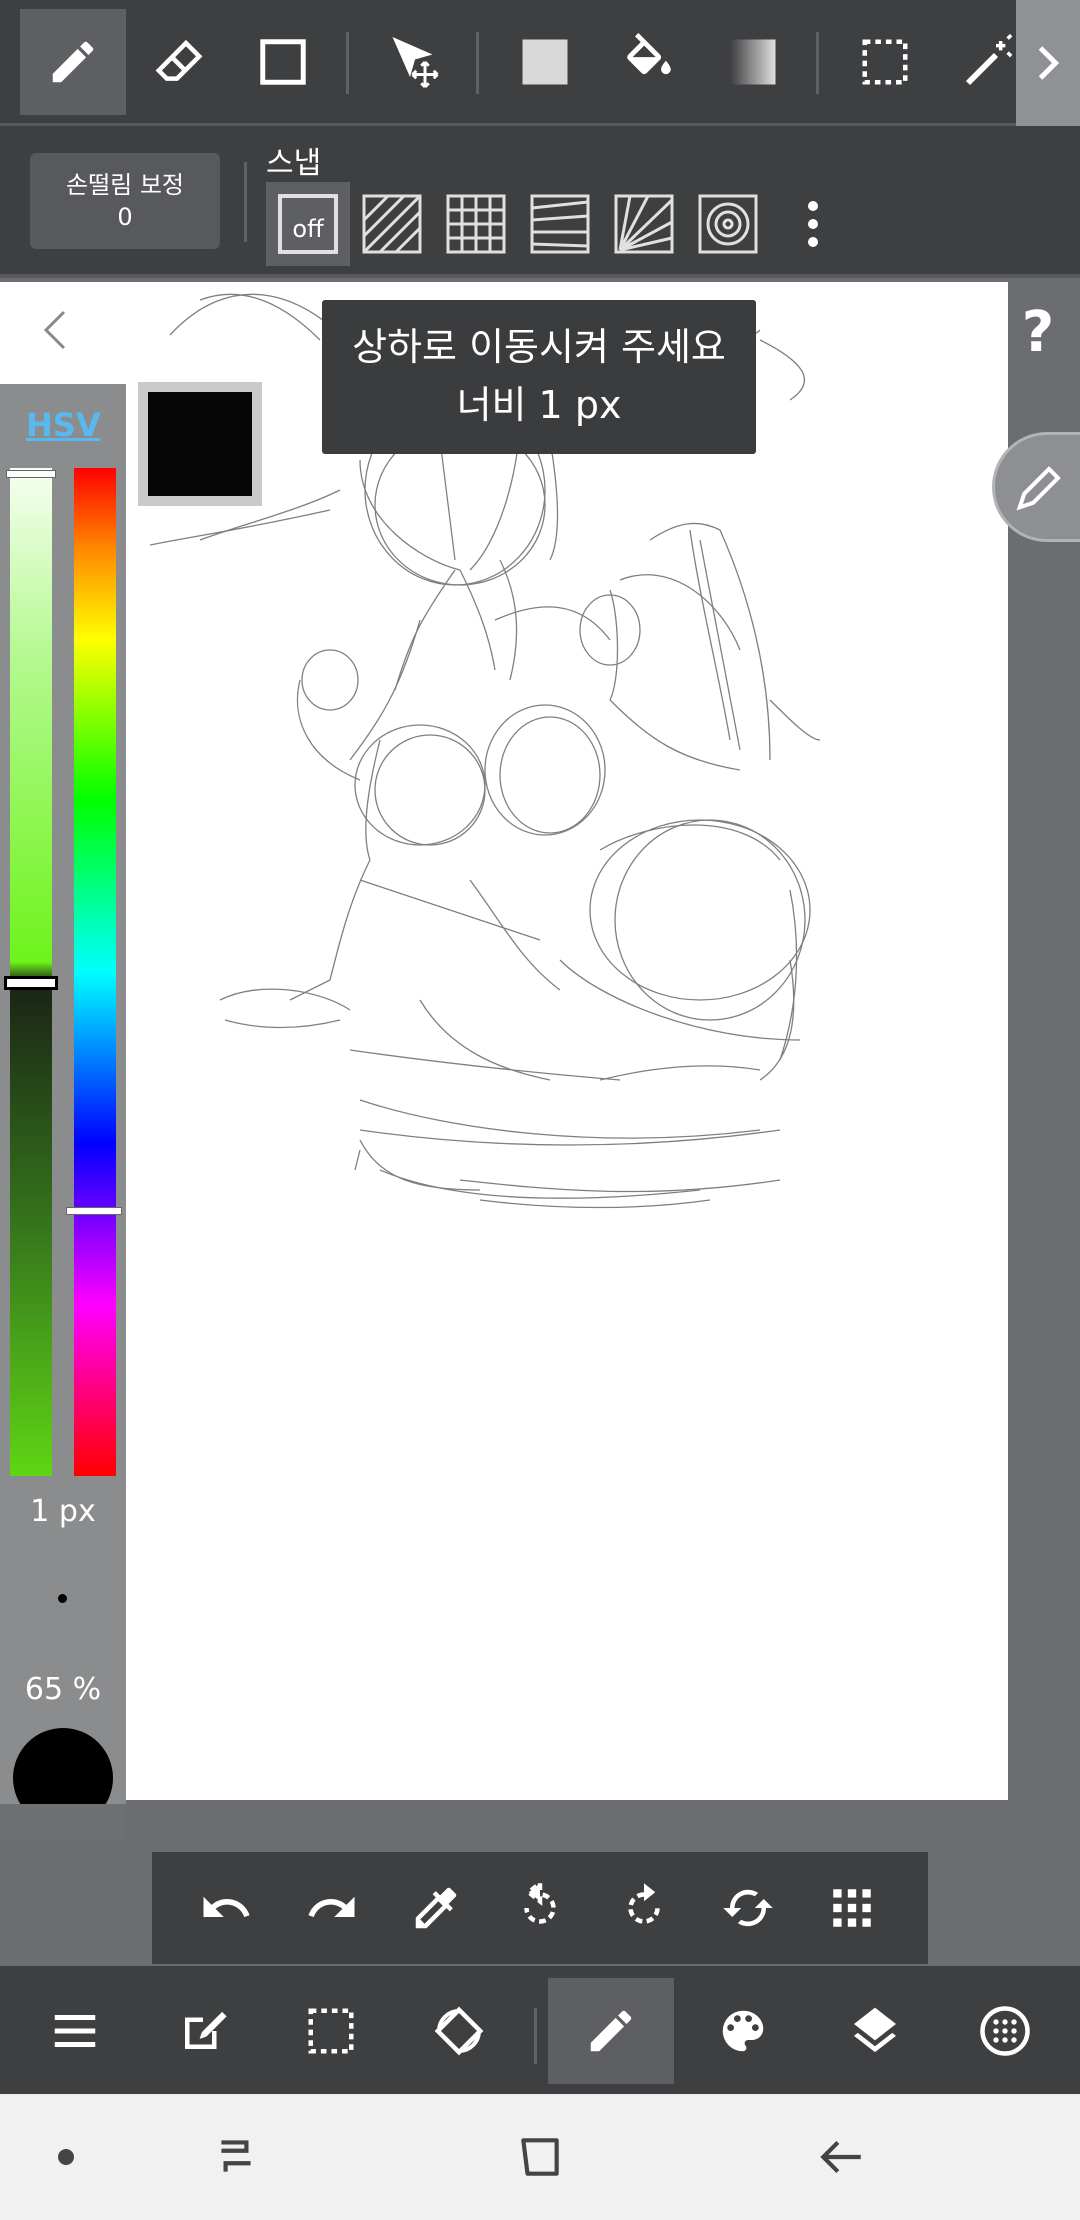  Describe the element at coordinates (73, 62) in the screenshot. I see `pen-tool-button` at that location.